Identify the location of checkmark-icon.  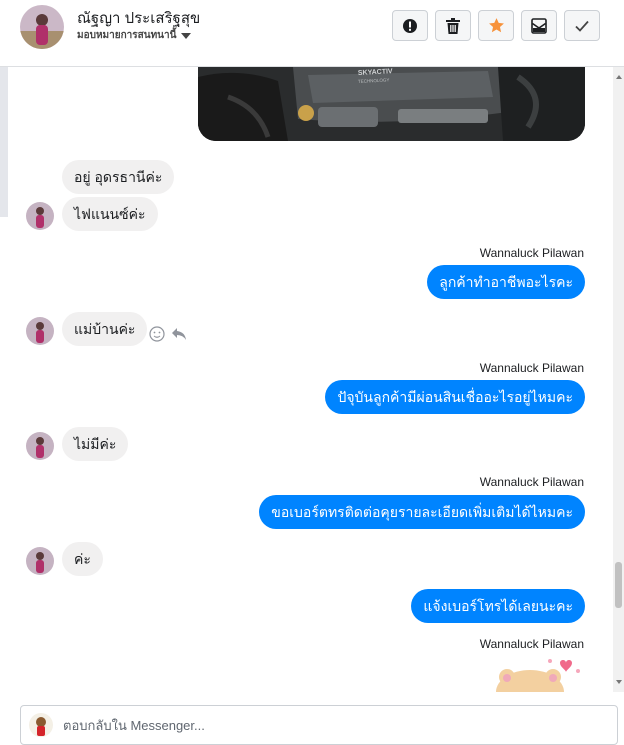
(582, 26).